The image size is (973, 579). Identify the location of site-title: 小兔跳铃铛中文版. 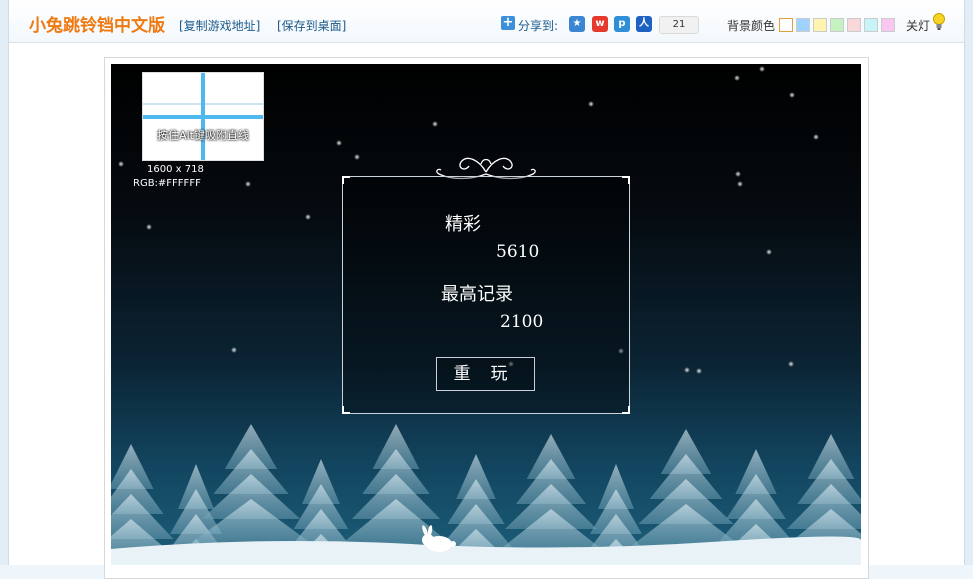
(97, 26).